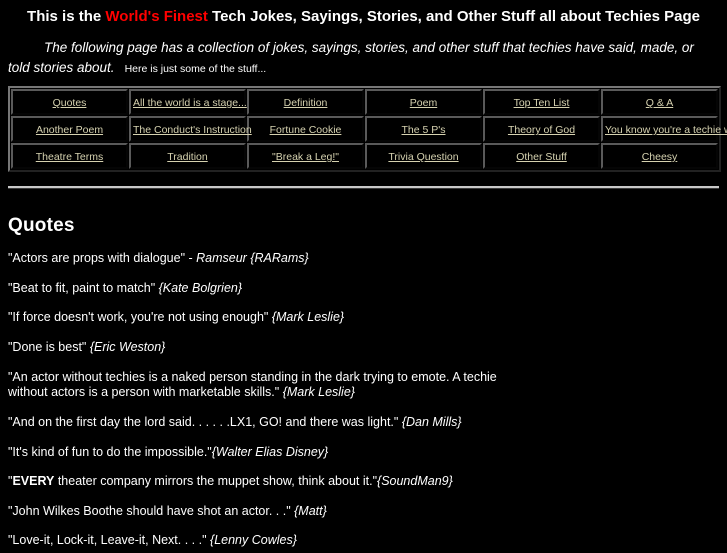 This screenshot has height=553, width=727. I want to click on nav-link-fortune-cookie: Fortune Cookie, so click(306, 130).